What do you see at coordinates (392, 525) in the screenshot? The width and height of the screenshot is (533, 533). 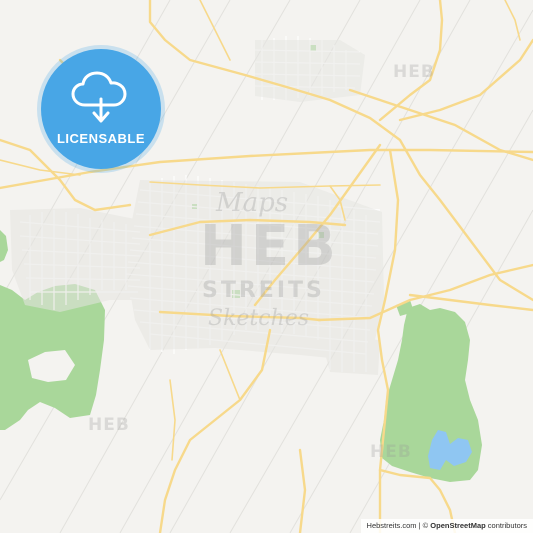 I see `attribution-site-link: Hebstreits.com` at bounding box center [392, 525].